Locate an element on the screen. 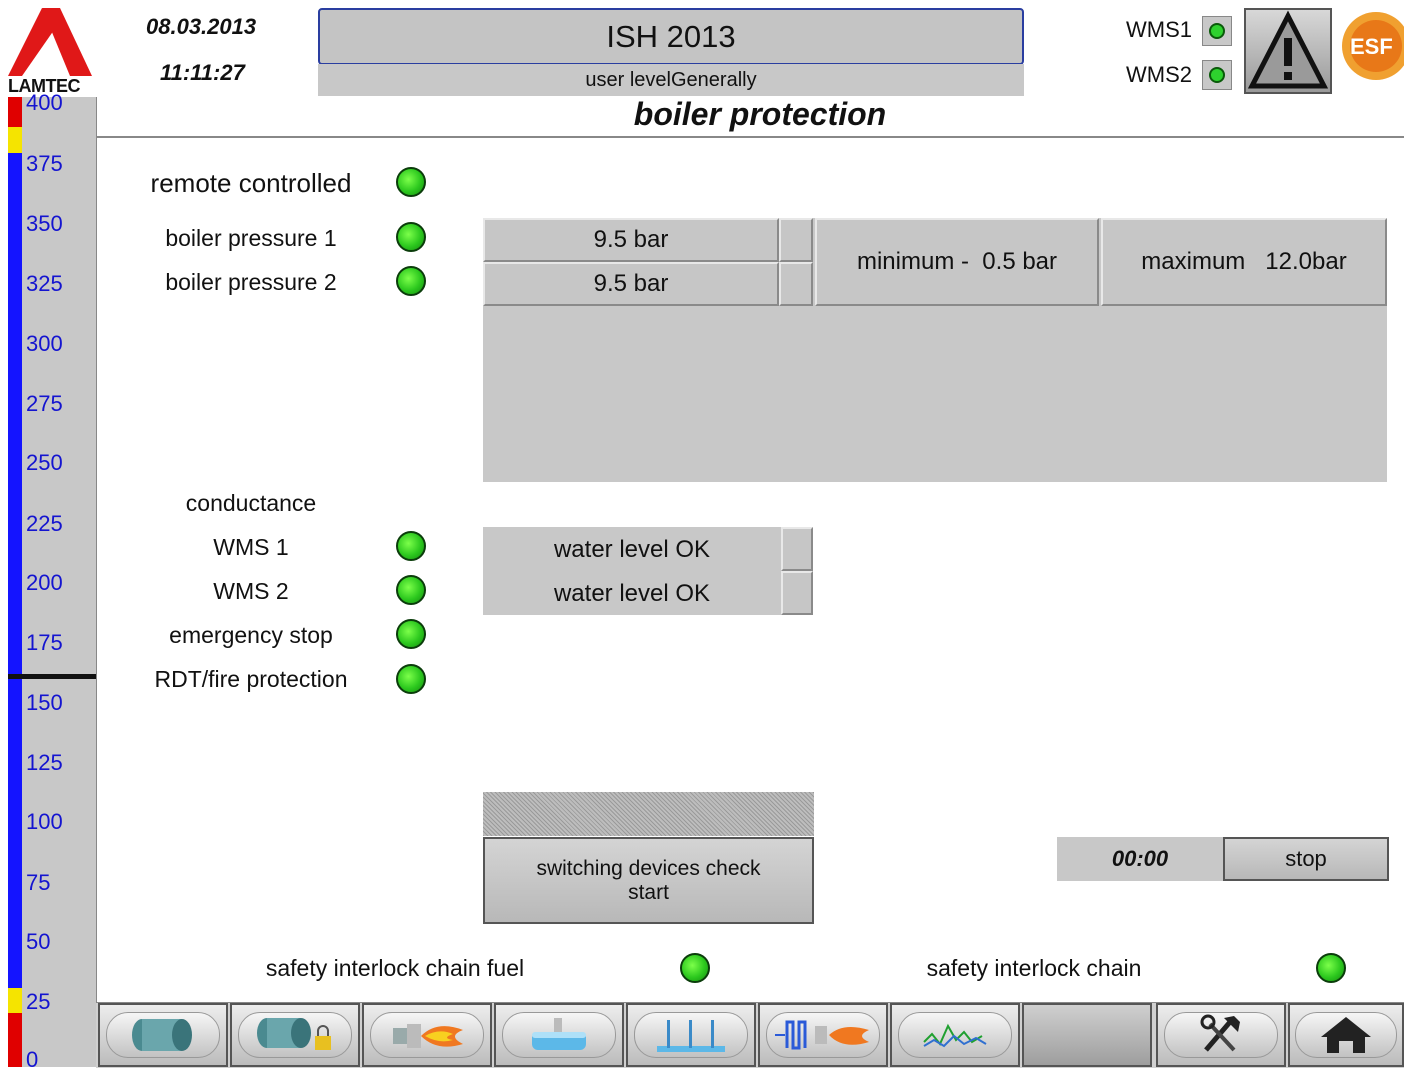 This screenshot has width=1404, height=1073. pressure-2-aux is located at coordinates (796, 284).